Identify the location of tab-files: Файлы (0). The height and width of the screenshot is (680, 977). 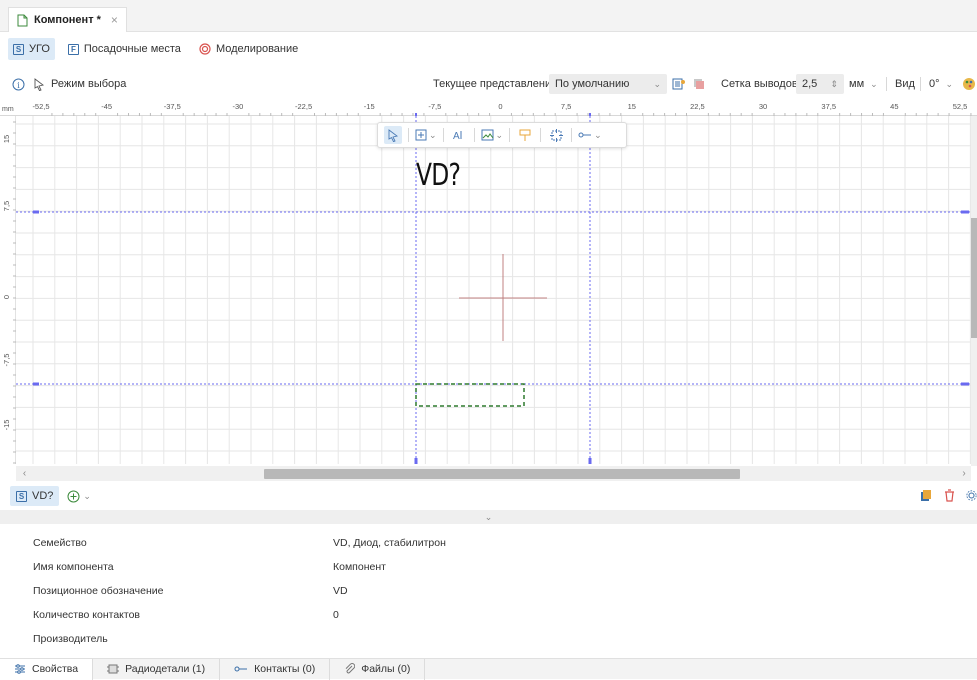
(378, 669).